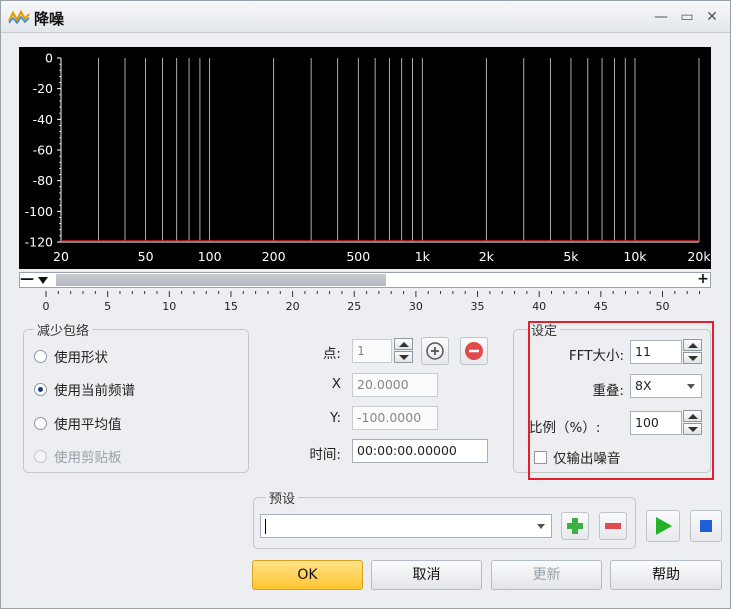 This screenshot has width=731, height=609. What do you see at coordinates (146, 256) in the screenshot?
I see `x-tick-label: 50` at bounding box center [146, 256].